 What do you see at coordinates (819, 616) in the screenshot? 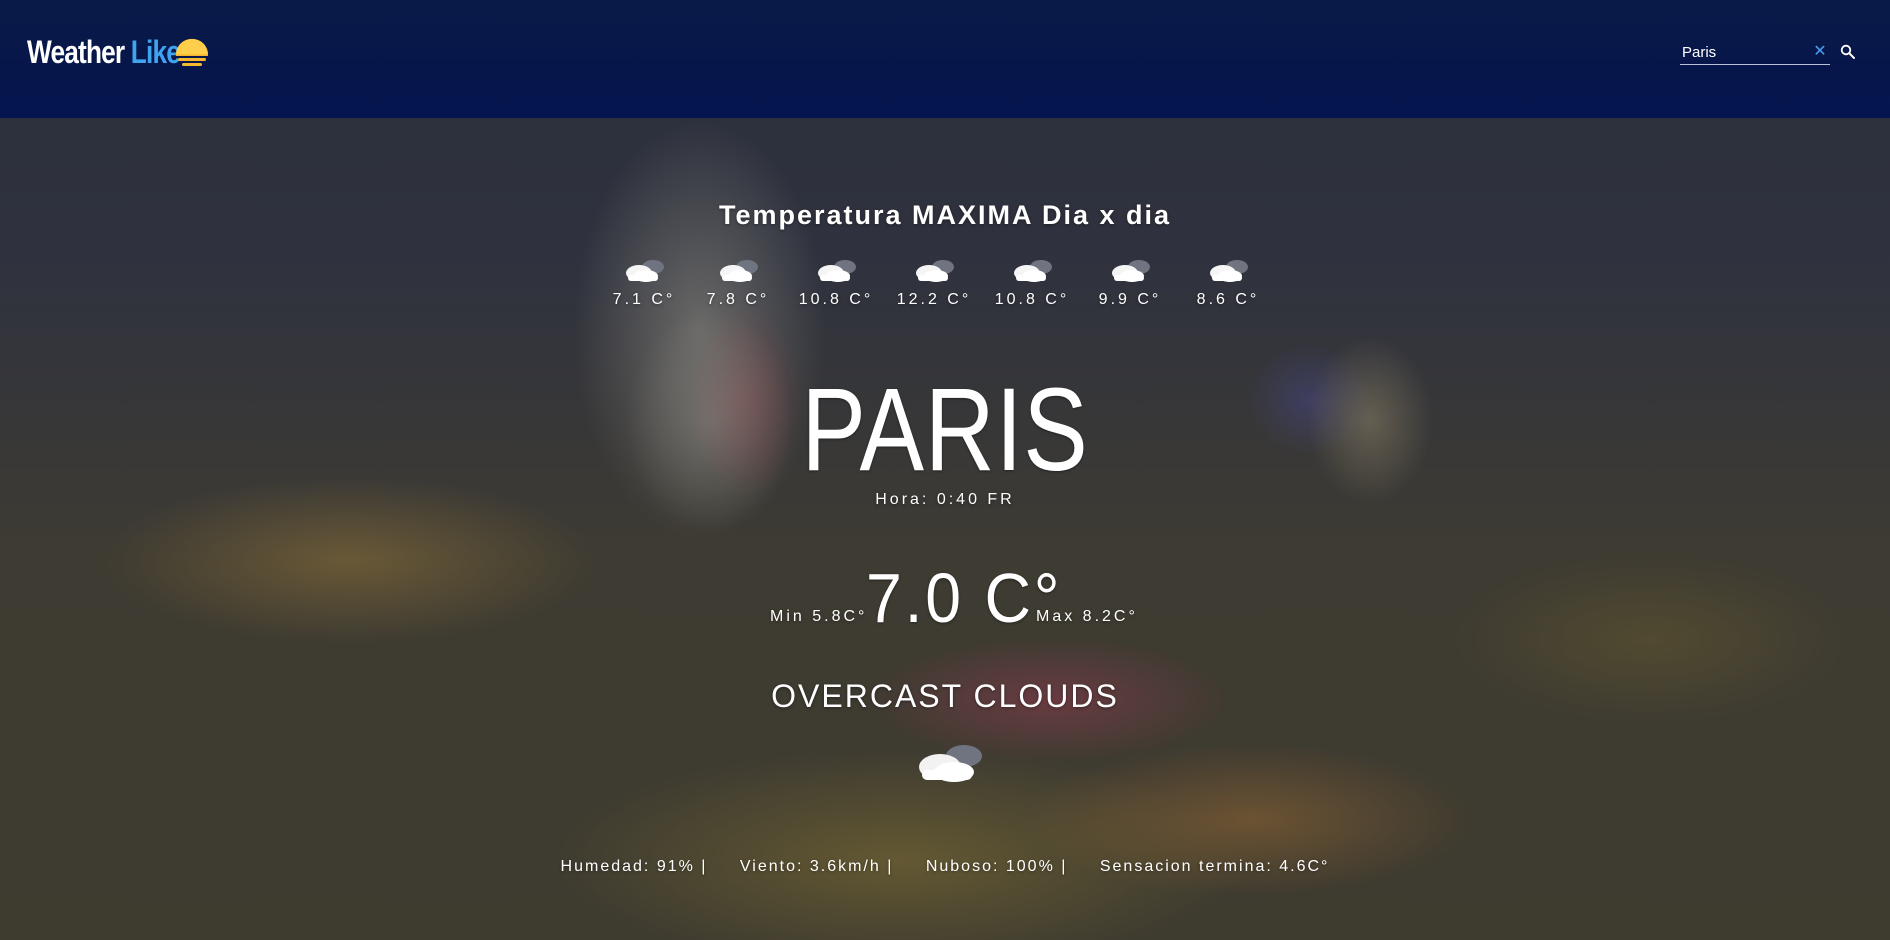
I see `min-temp: Min 5.8C°` at bounding box center [819, 616].